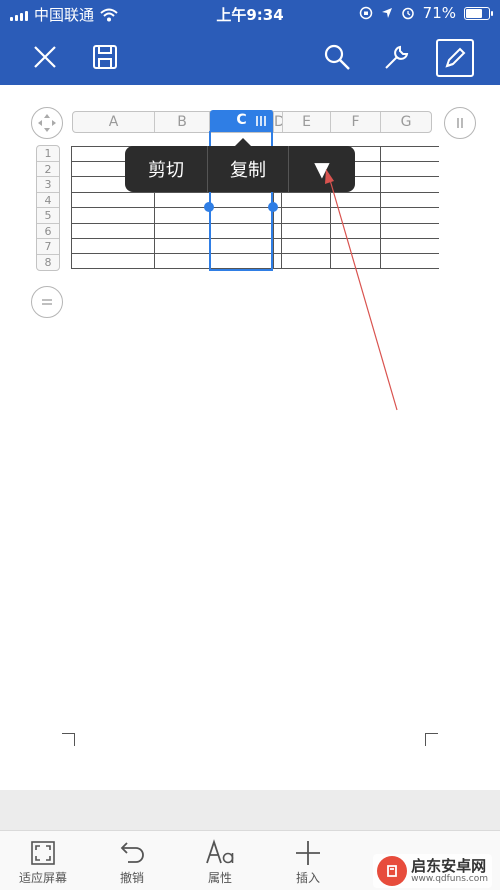 This screenshot has height=890, width=500. I want to click on insert-button: 插入, so click(308, 861).